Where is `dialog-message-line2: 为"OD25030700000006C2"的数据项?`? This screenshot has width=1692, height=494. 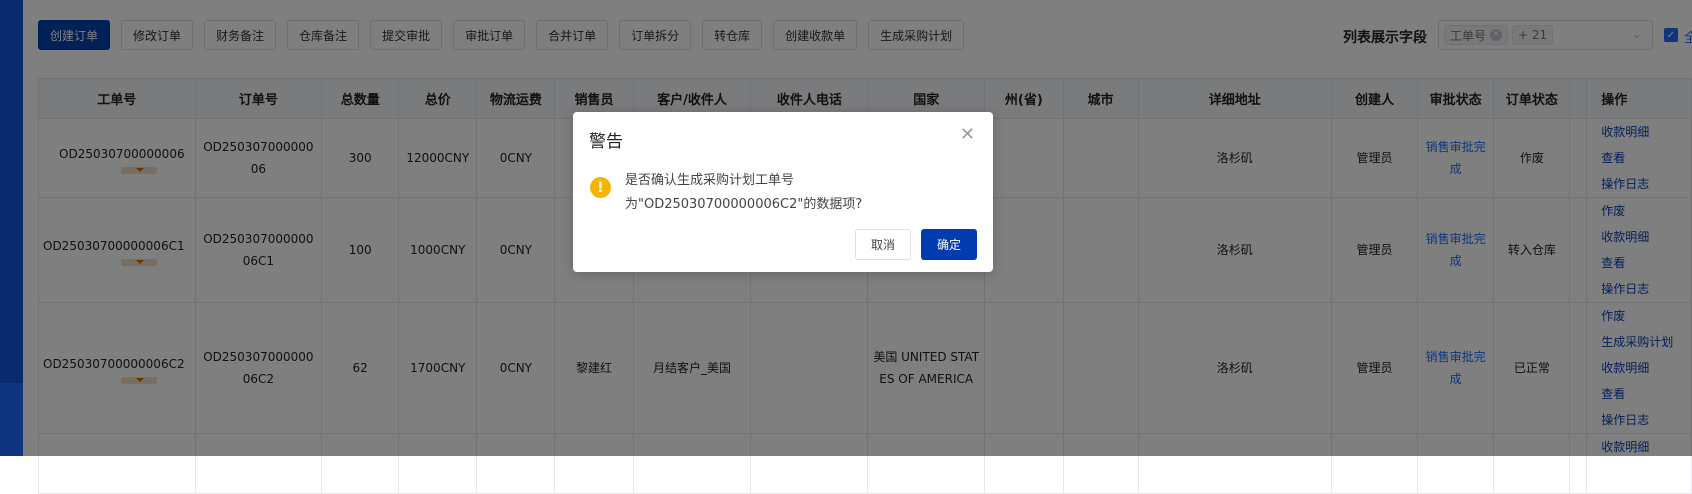
dialog-message-line2: 为"OD25030700000006C2"的数据项? is located at coordinates (744, 204).